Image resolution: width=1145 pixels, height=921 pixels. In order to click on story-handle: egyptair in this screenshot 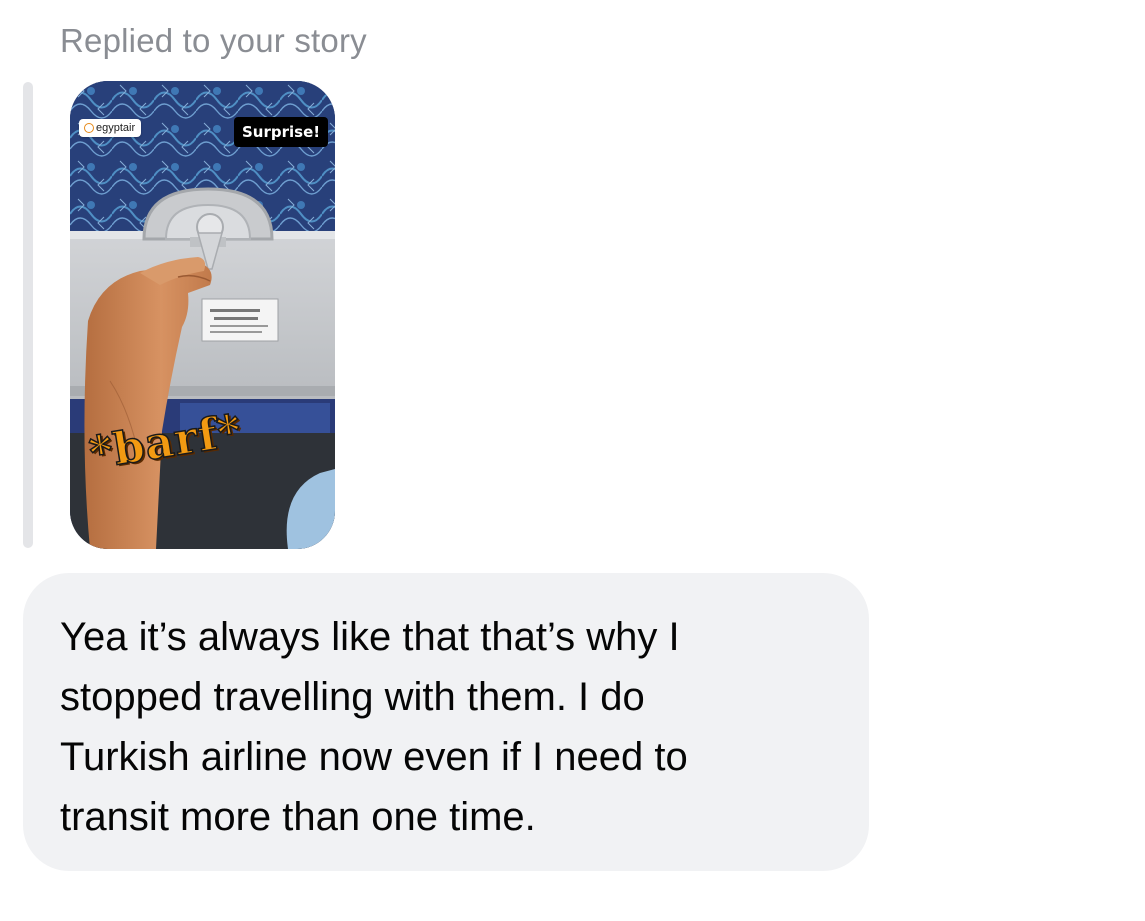, I will do `click(116, 128)`.